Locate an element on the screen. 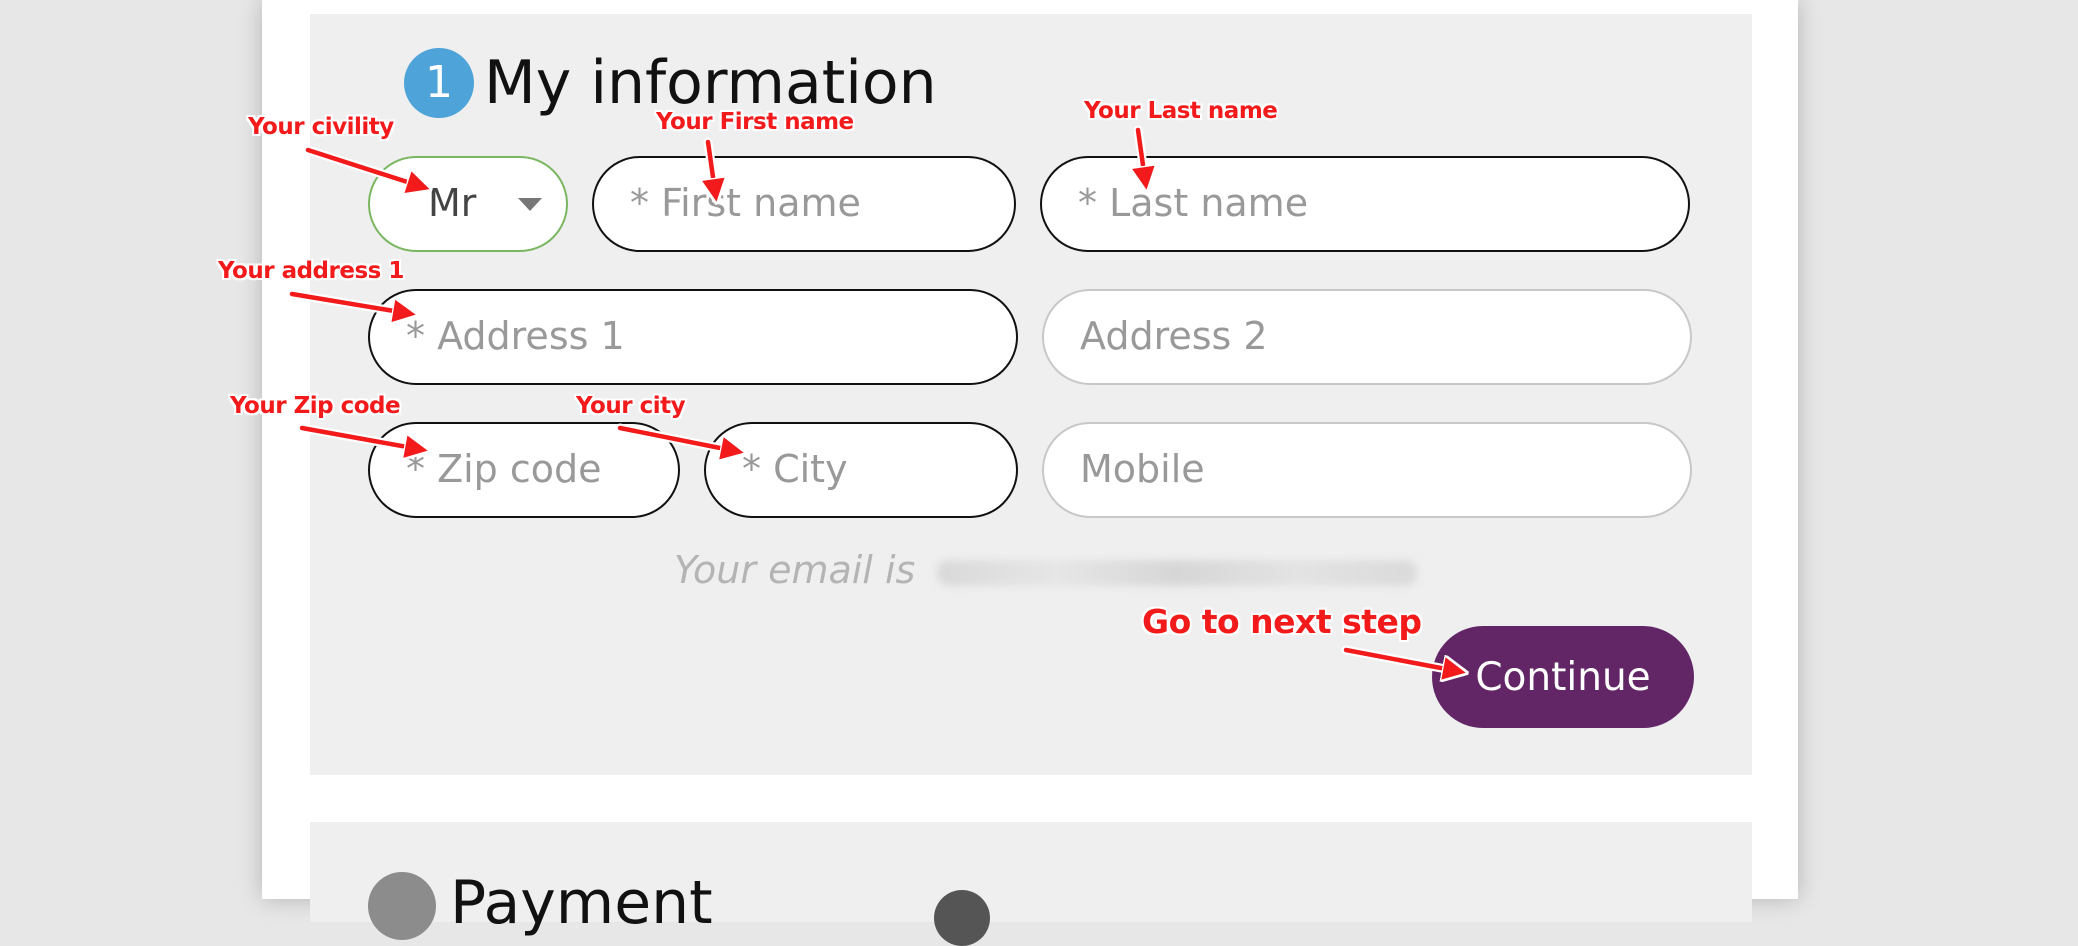  continue-button: Continue is located at coordinates (1563, 677).